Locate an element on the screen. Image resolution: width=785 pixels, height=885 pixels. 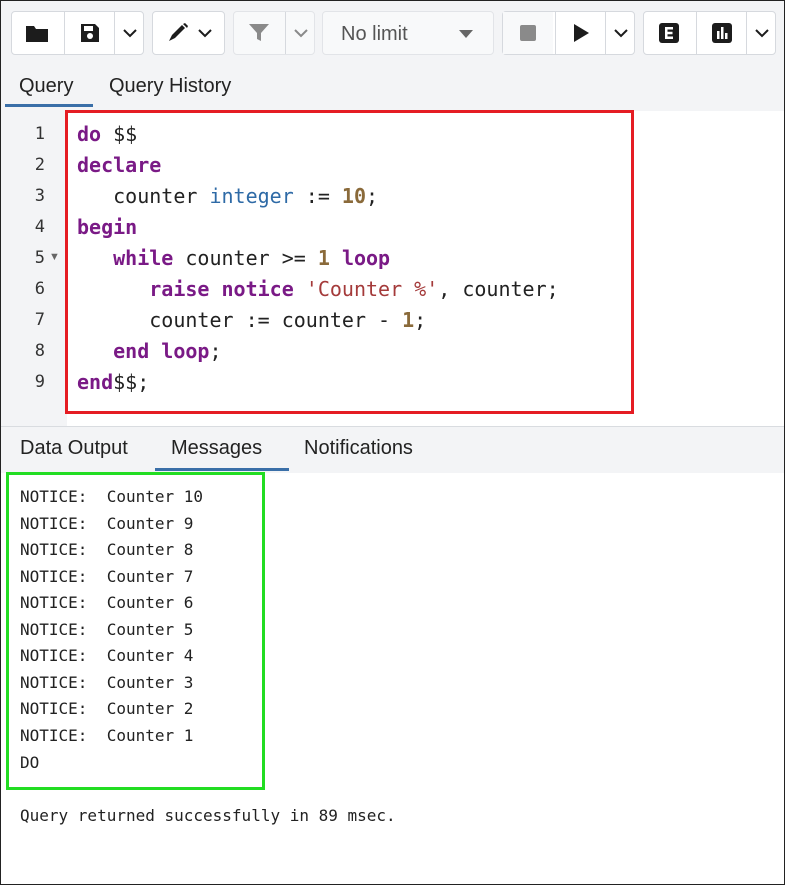
explain-icon is located at coordinates (669, 33).